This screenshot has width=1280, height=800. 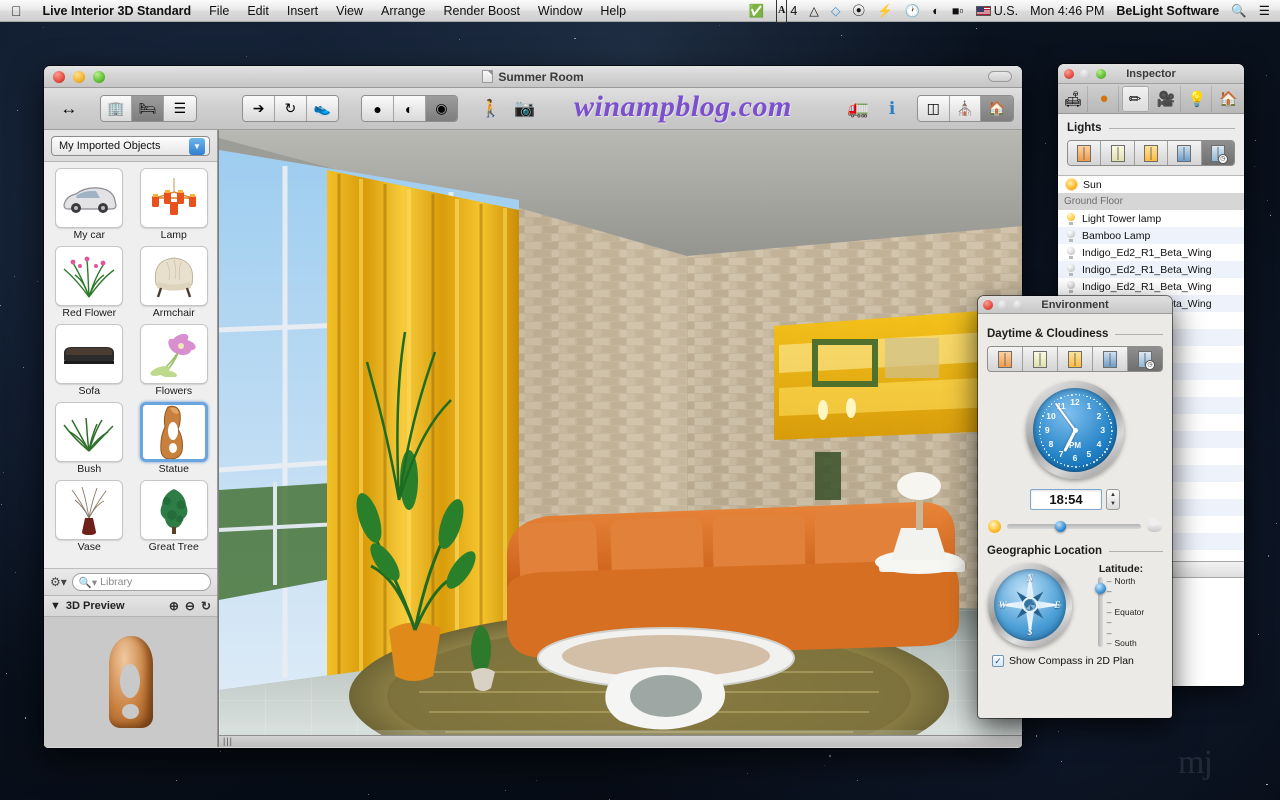 What do you see at coordinates (1085, 153) in the screenshot?
I see `window-warm-preset` at bounding box center [1085, 153].